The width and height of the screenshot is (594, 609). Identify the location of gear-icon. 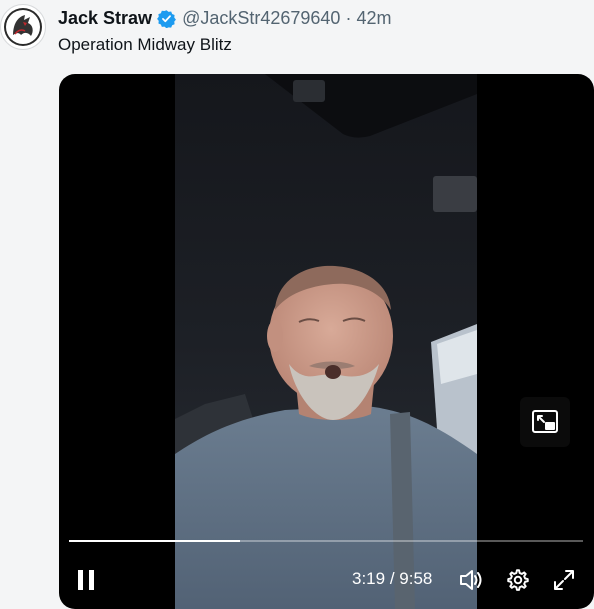
(518, 580).